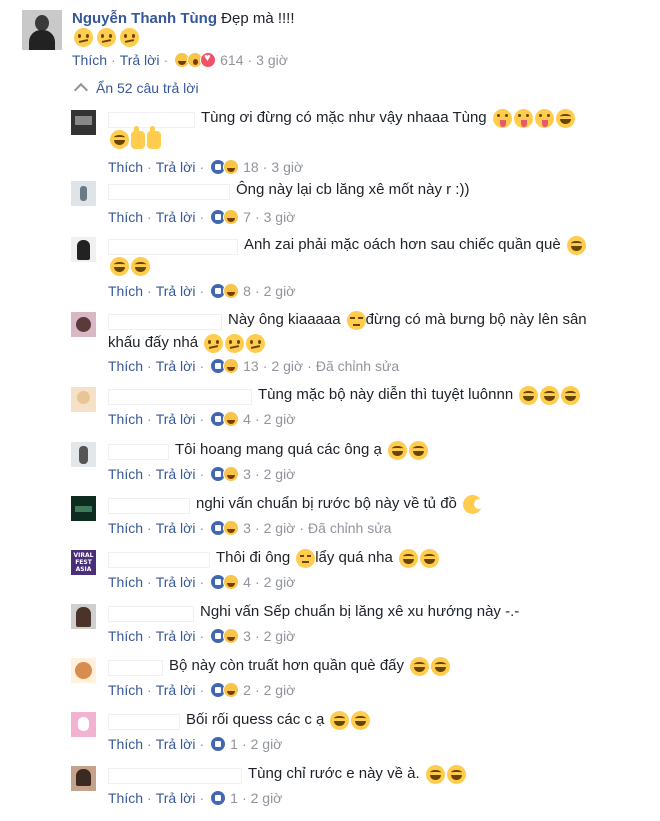 Image resolution: width=660 pixels, height=821 pixels. I want to click on hide-replies-link: Ẩn 52 câu trả lời, so click(135, 88).